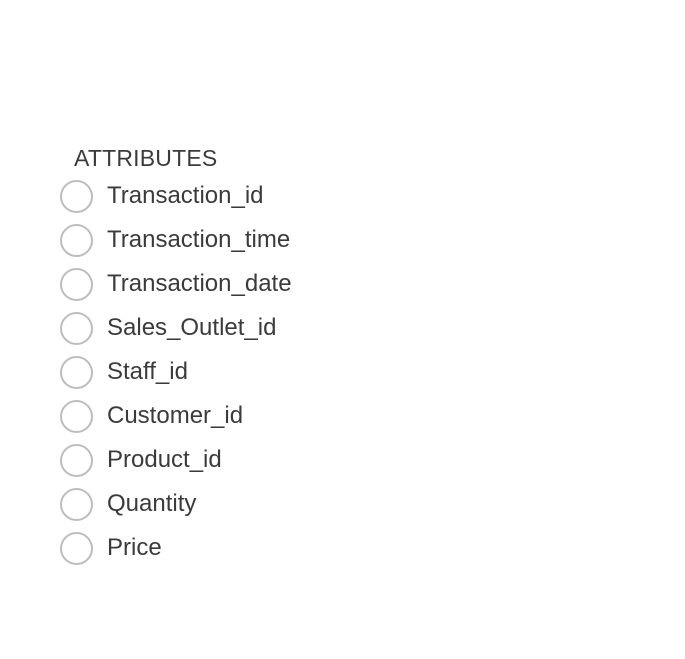 The image size is (685, 659). What do you see at coordinates (164, 459) in the screenshot?
I see `attribute-label: Product_id` at bounding box center [164, 459].